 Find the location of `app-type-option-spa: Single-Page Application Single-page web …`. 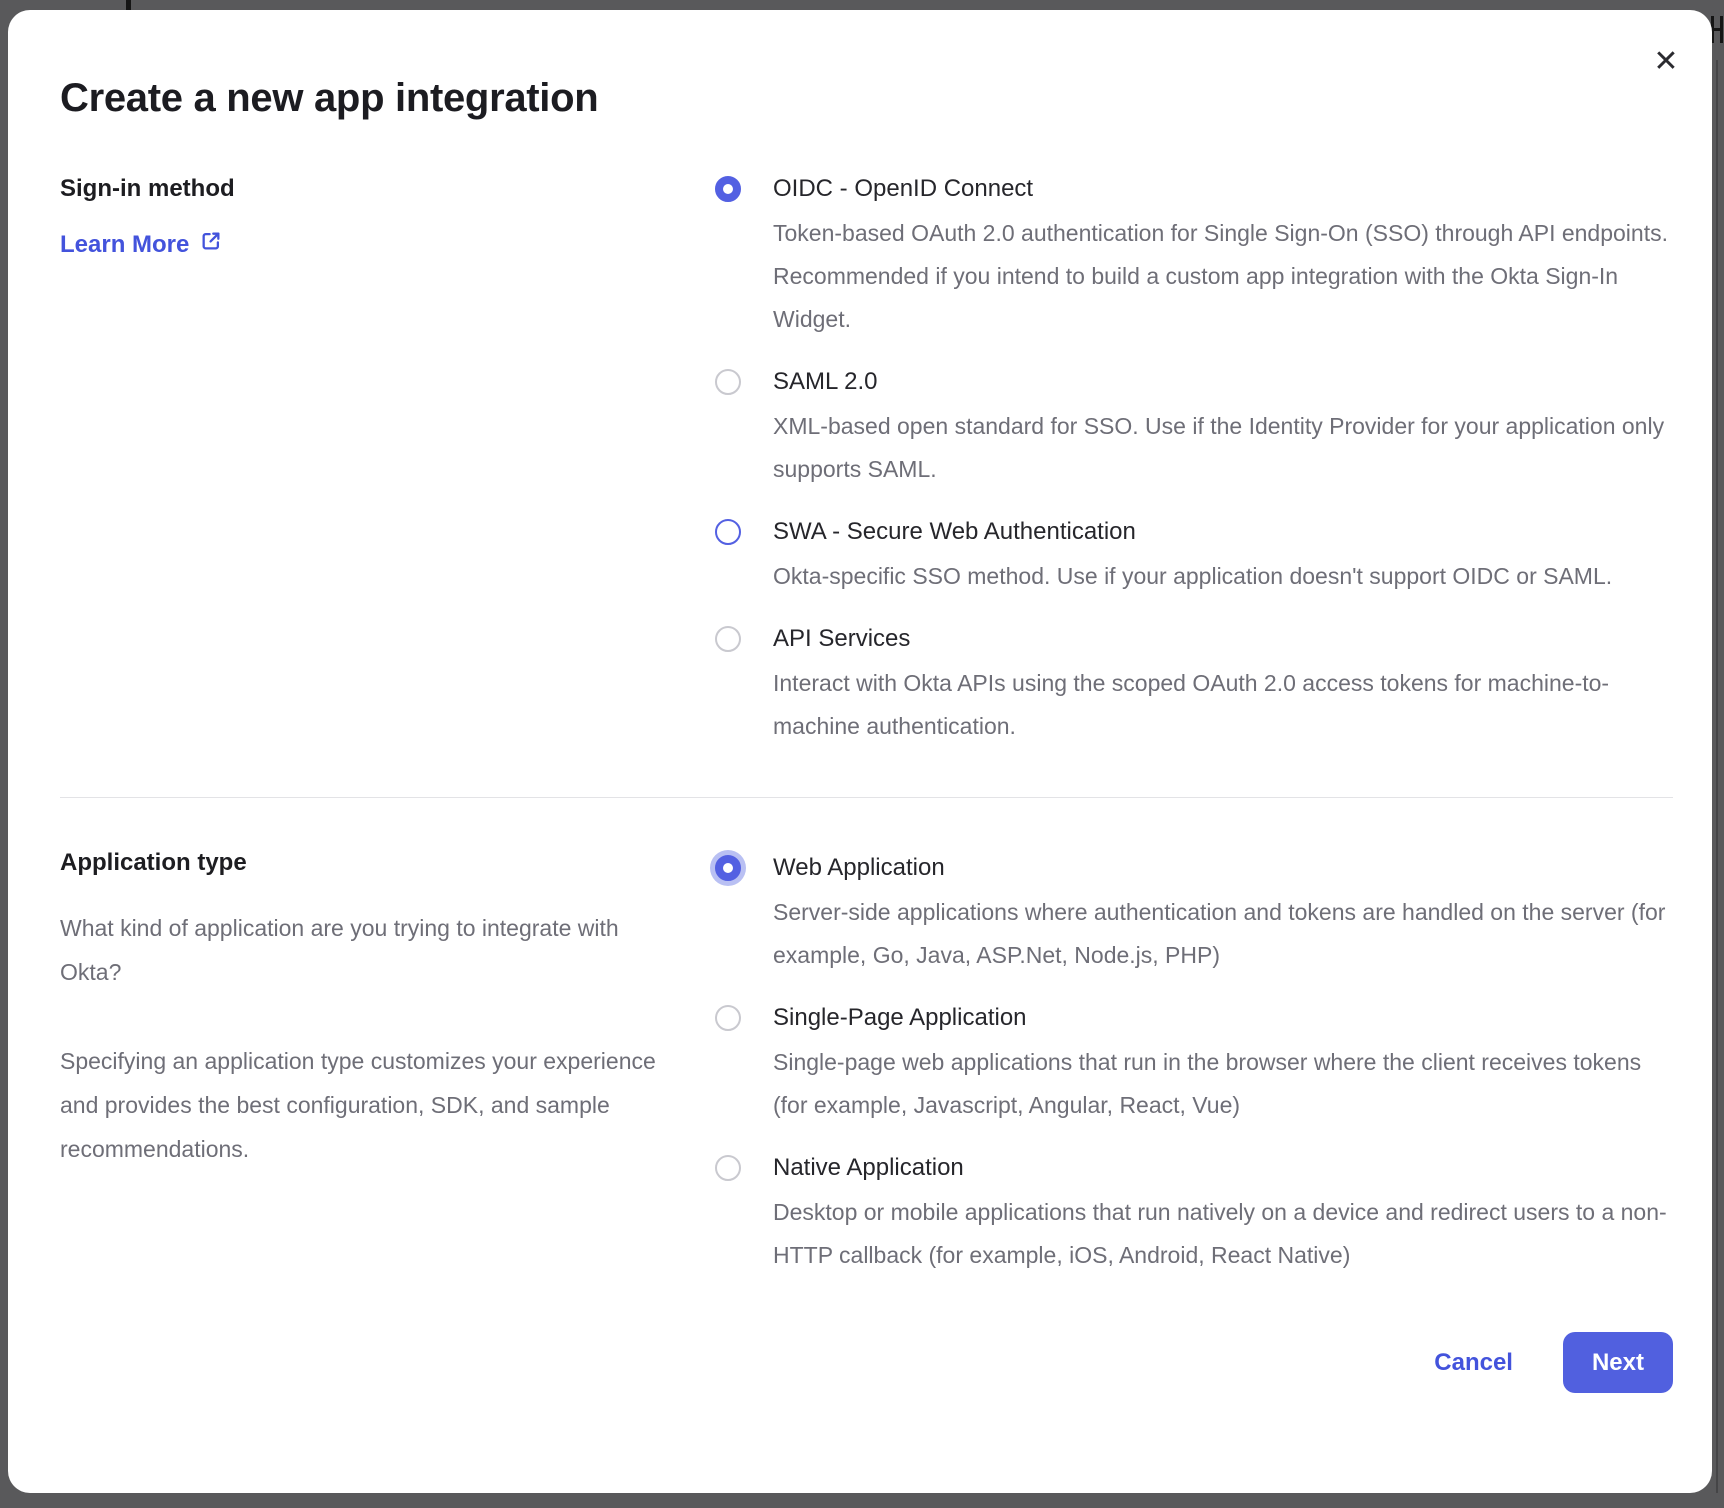

app-type-option-spa: Single-Page Application Single-page web … is located at coordinates (1194, 1065).